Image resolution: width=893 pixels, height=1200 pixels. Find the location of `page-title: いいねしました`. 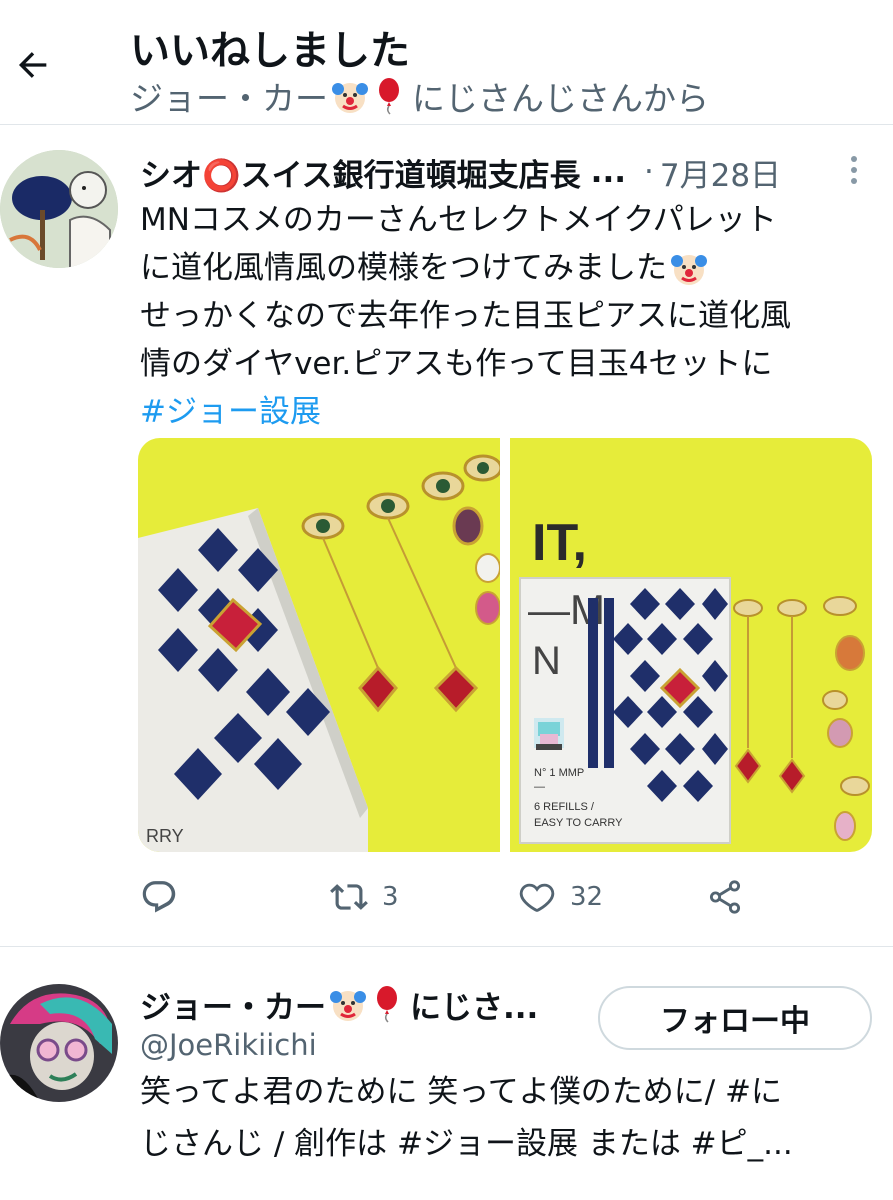

page-title: いいねしました is located at coordinates (270, 51).